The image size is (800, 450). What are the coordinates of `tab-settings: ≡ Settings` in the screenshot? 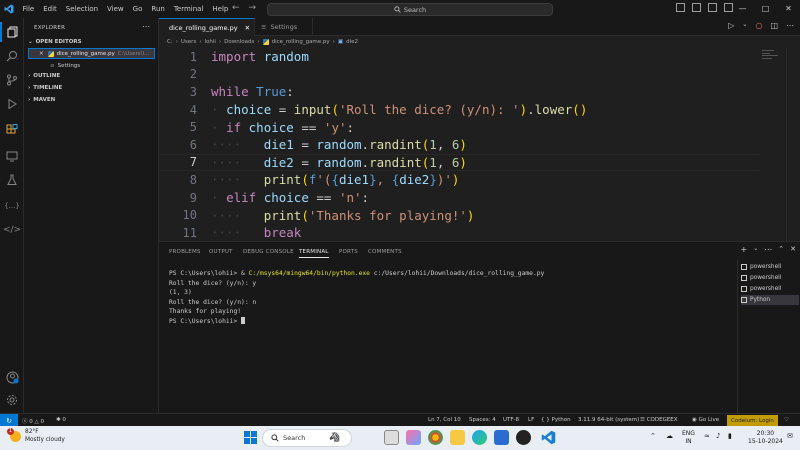 It's located at (284, 27).